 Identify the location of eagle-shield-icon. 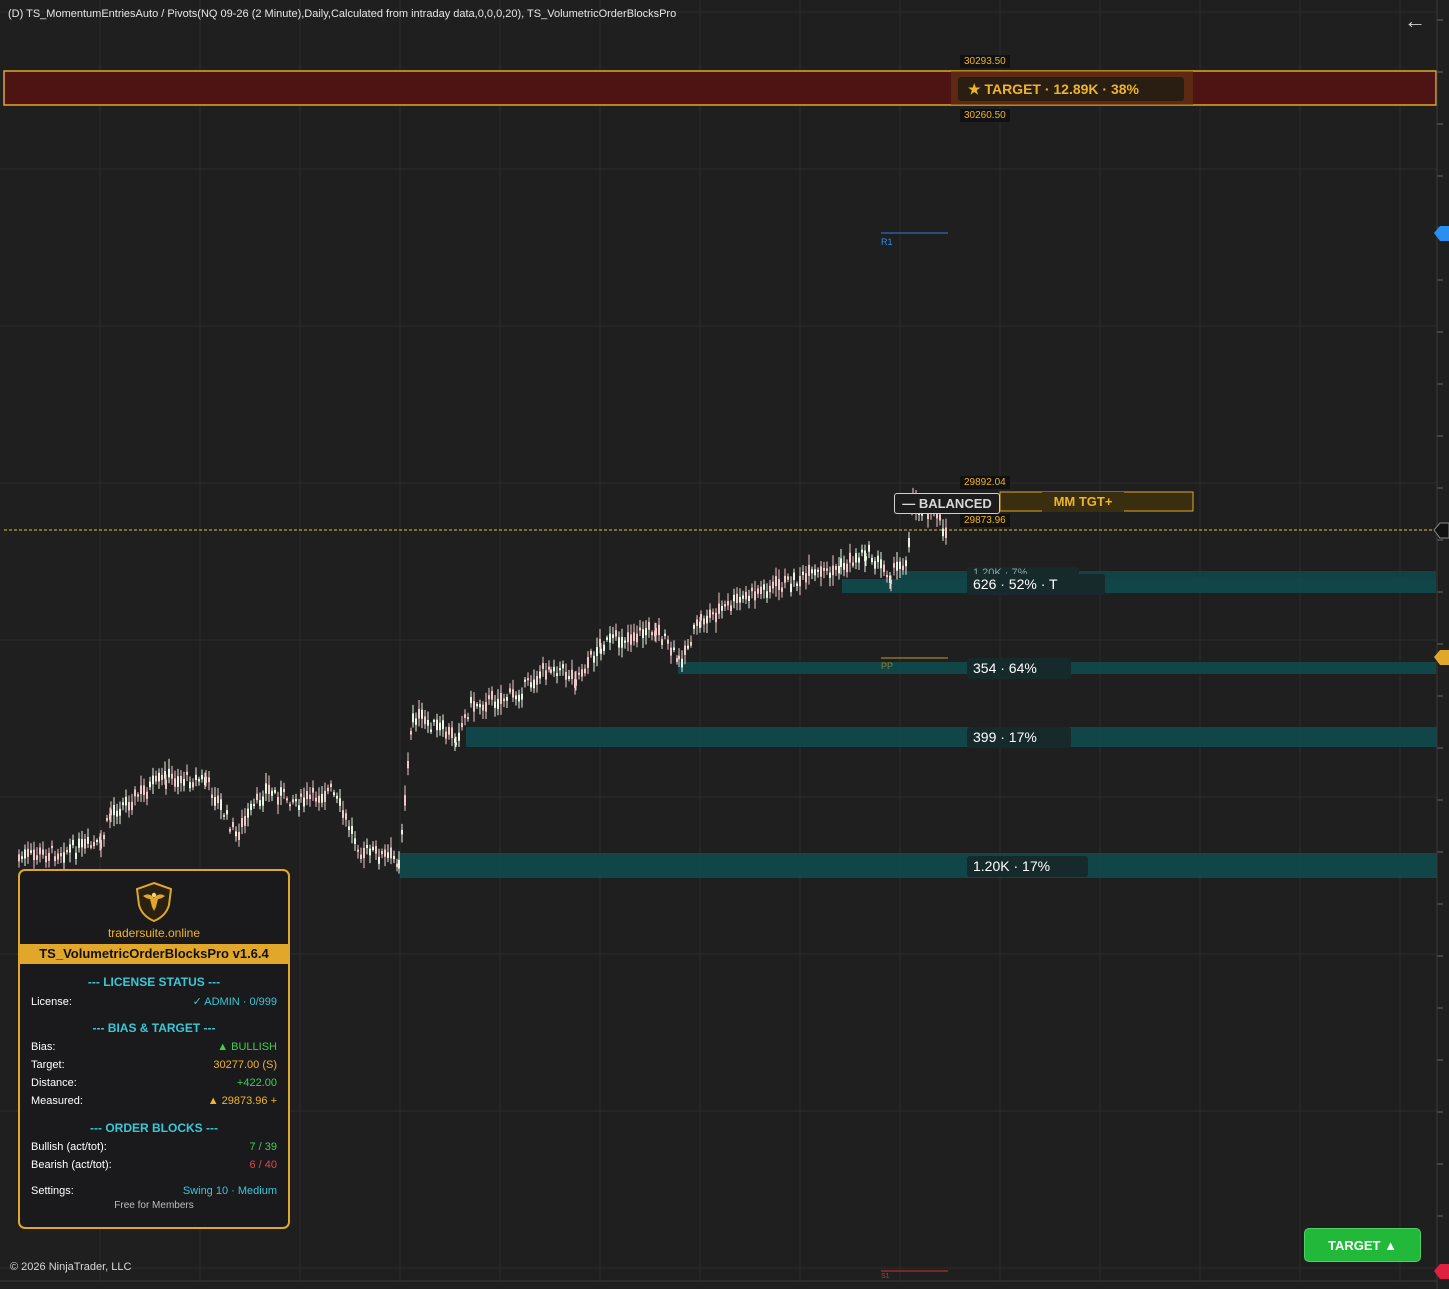
(154, 902).